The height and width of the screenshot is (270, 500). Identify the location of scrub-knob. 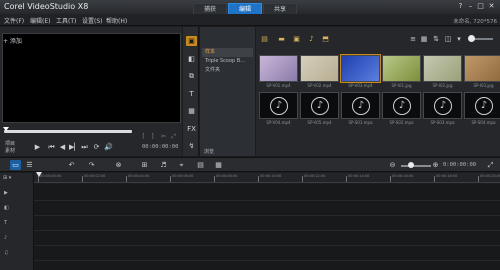
(6, 129).